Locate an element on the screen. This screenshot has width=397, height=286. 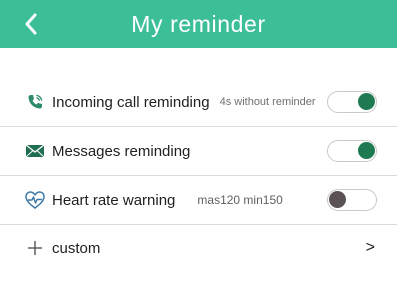
incoming-call-toggle is located at coordinates (352, 102).